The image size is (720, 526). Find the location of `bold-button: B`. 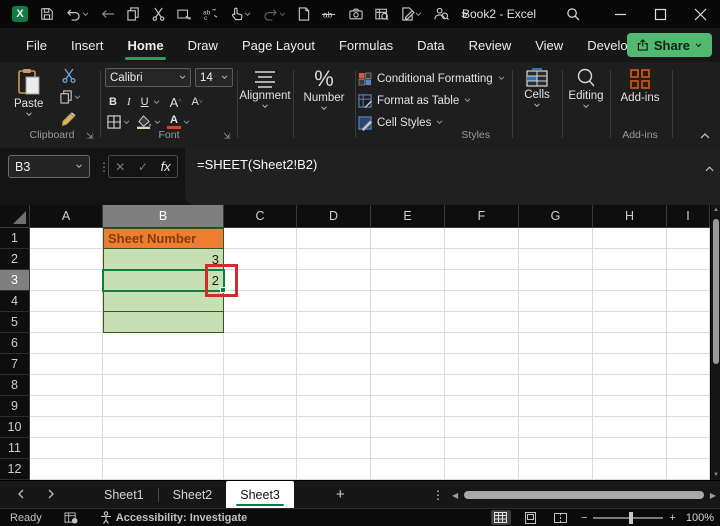

bold-button: B is located at coordinates (113, 102).